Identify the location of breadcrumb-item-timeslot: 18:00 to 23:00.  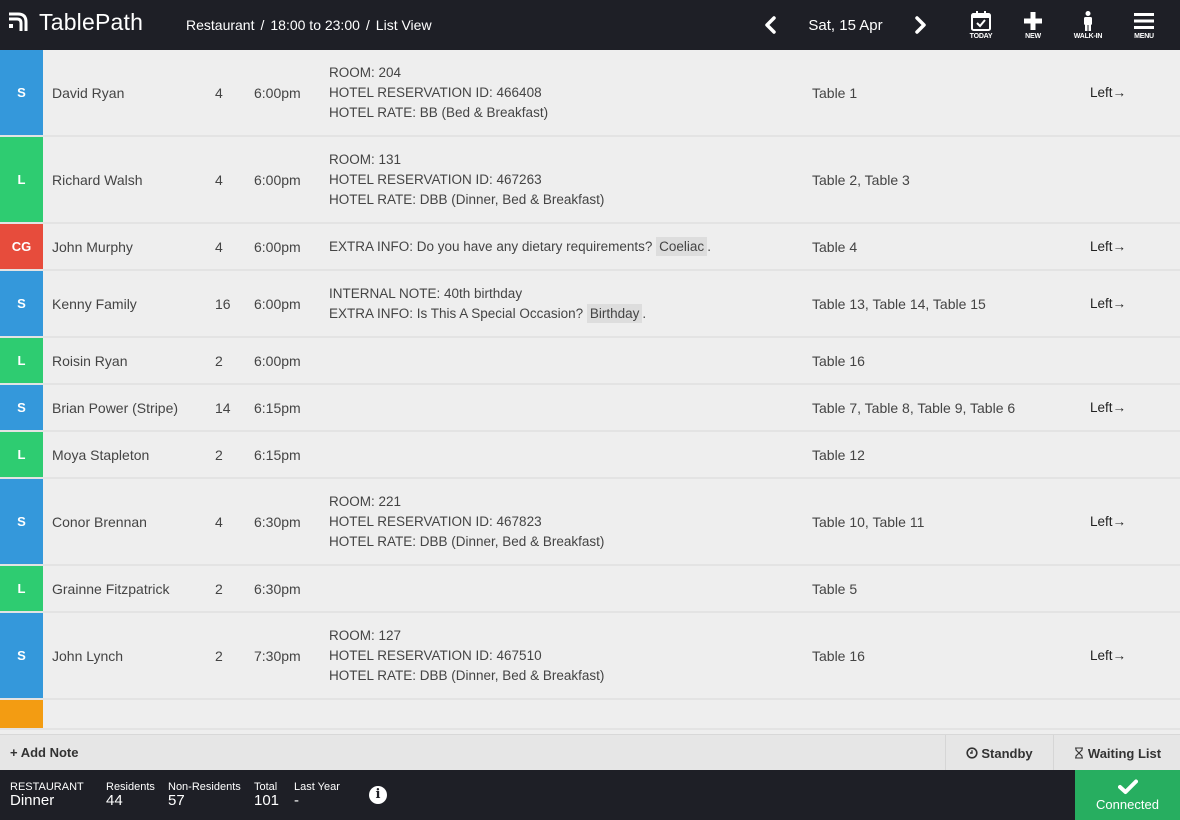
(315, 25).